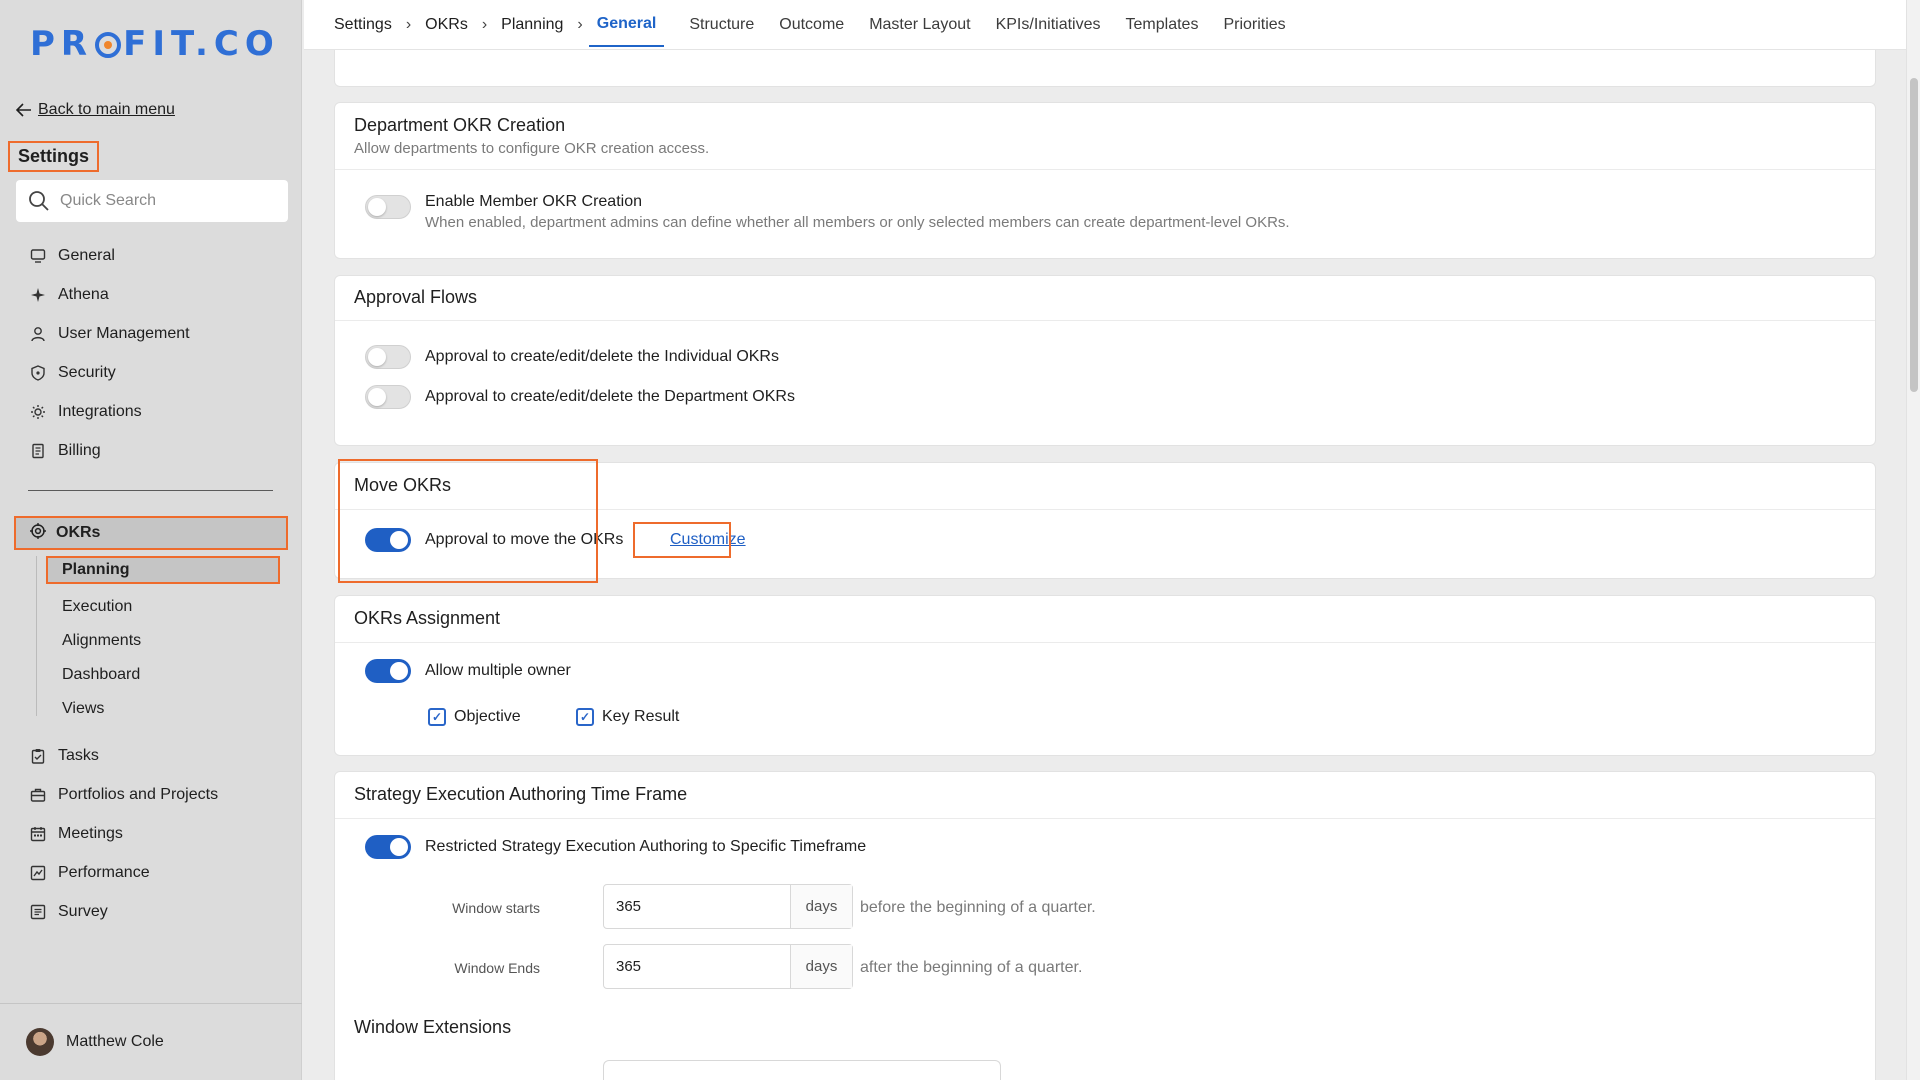 Image resolution: width=1920 pixels, height=1080 pixels. I want to click on sidebar-subitem-execution: Execution, so click(163, 607).